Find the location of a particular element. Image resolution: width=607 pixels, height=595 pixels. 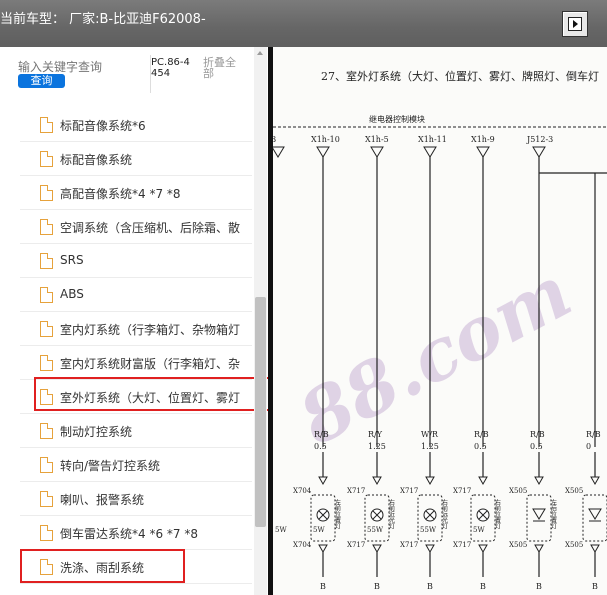

lamp-name-label: 右前近光灯 is located at coordinates (391, 514).